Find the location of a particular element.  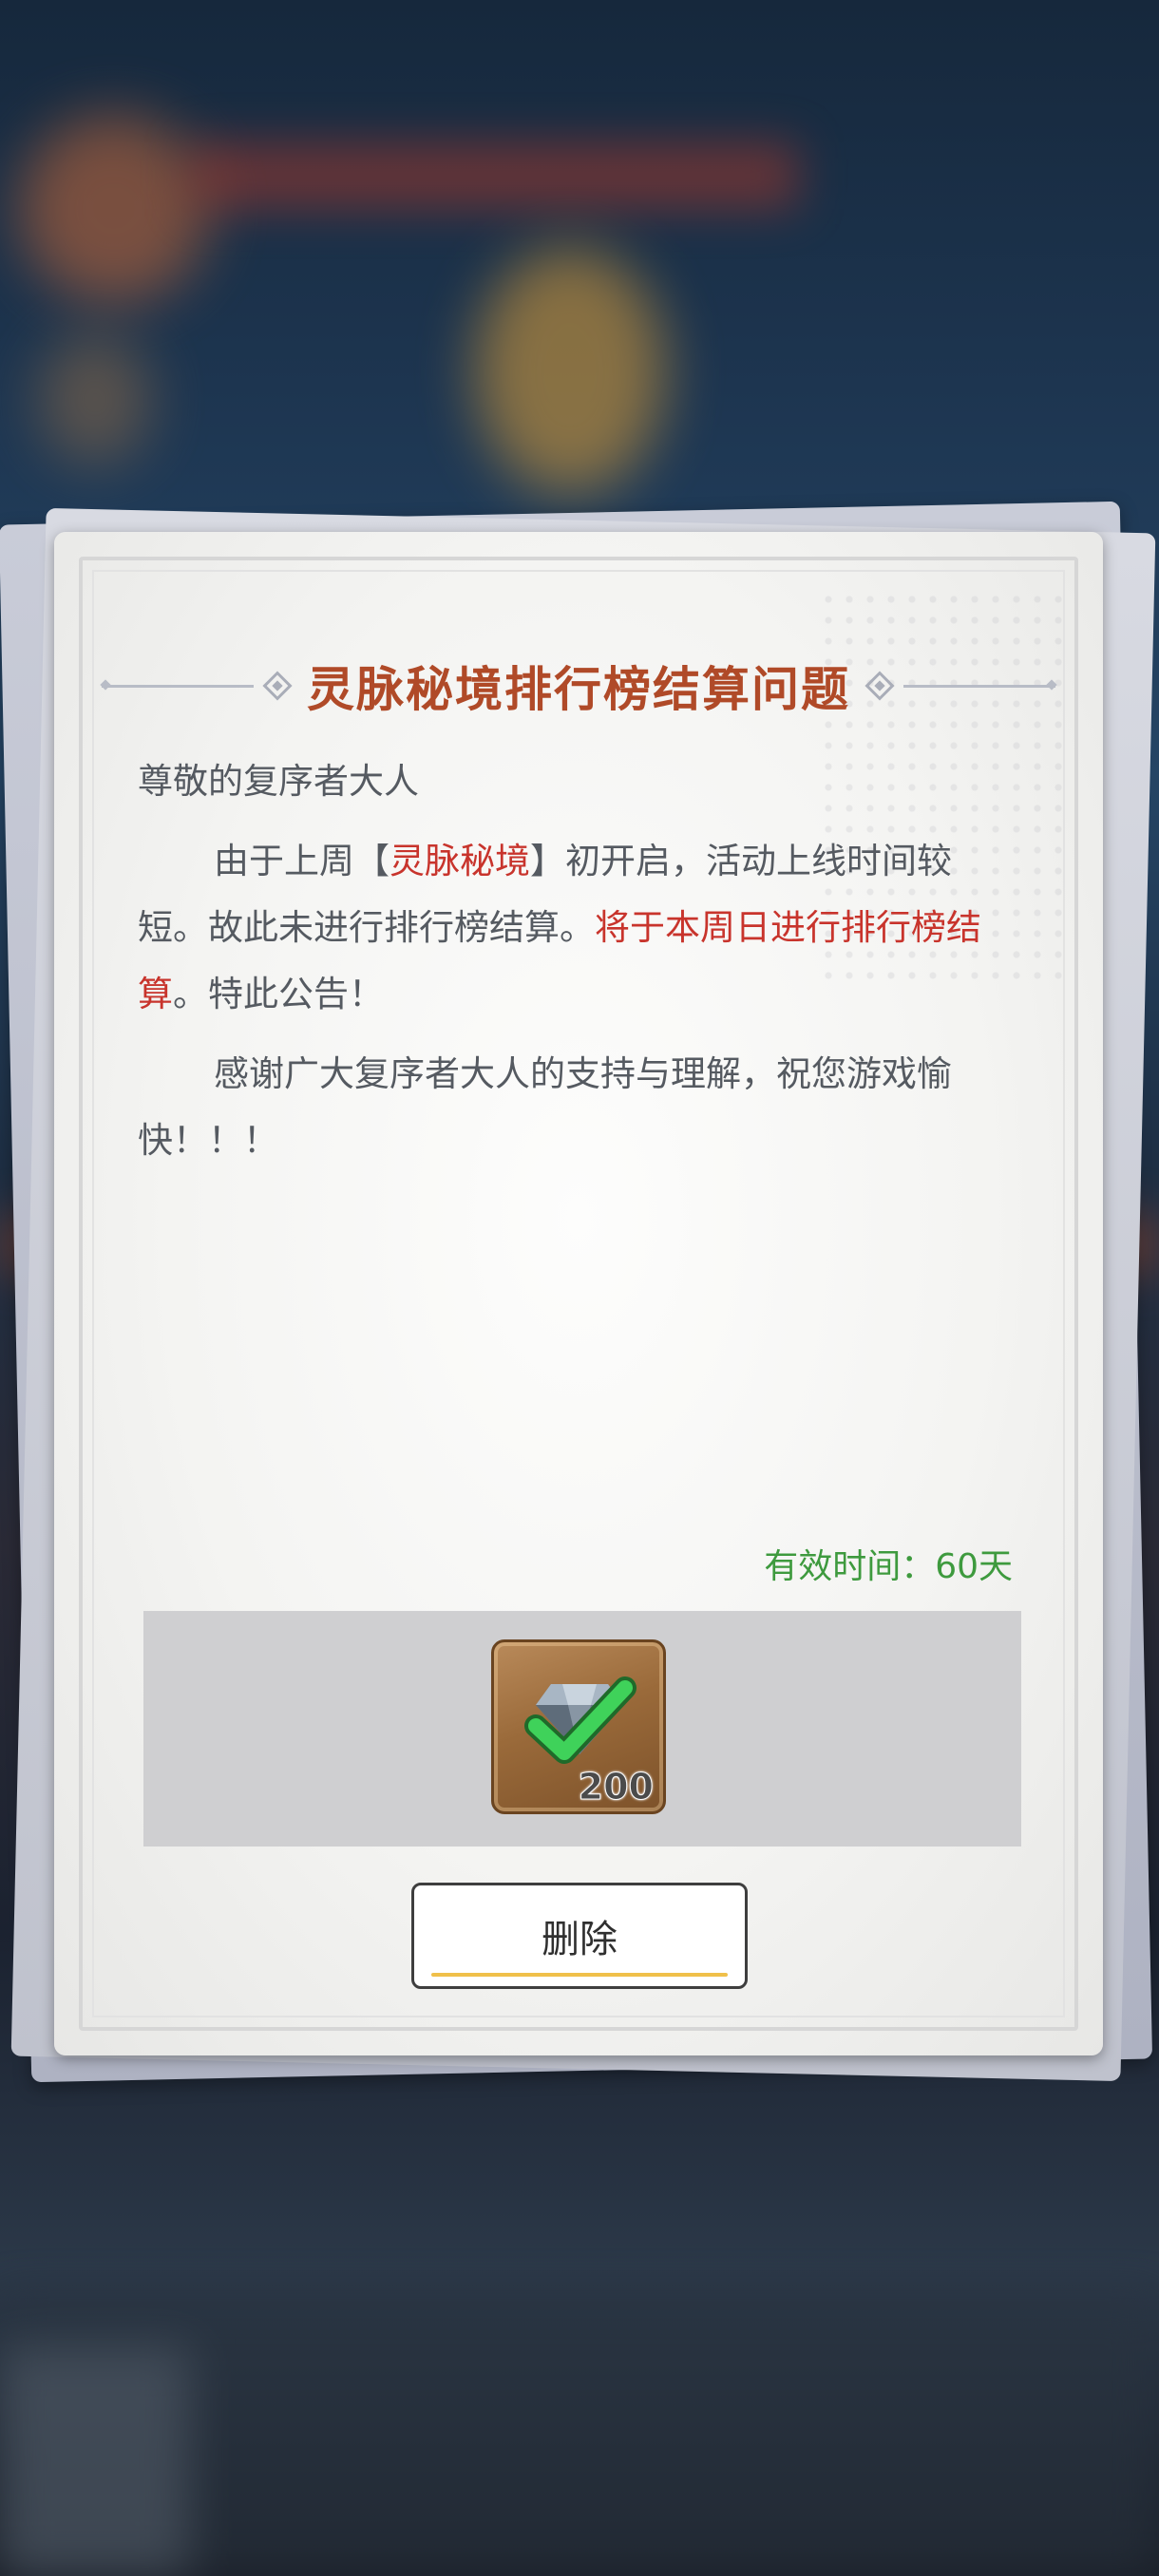

mail-title-row: 灵脉秘境排行榜结算问题 is located at coordinates (578, 686).